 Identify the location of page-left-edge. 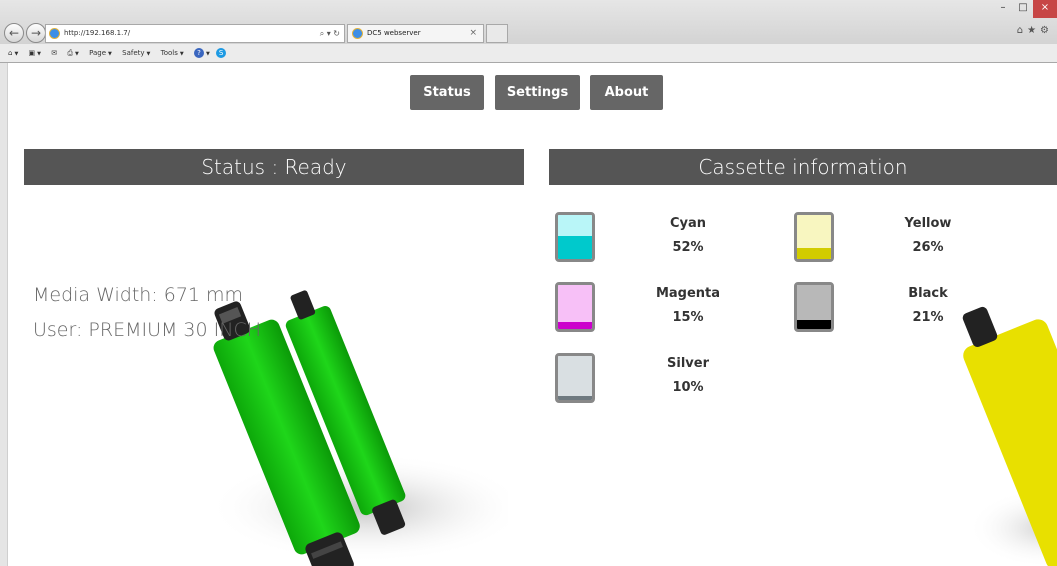
(4, 314).